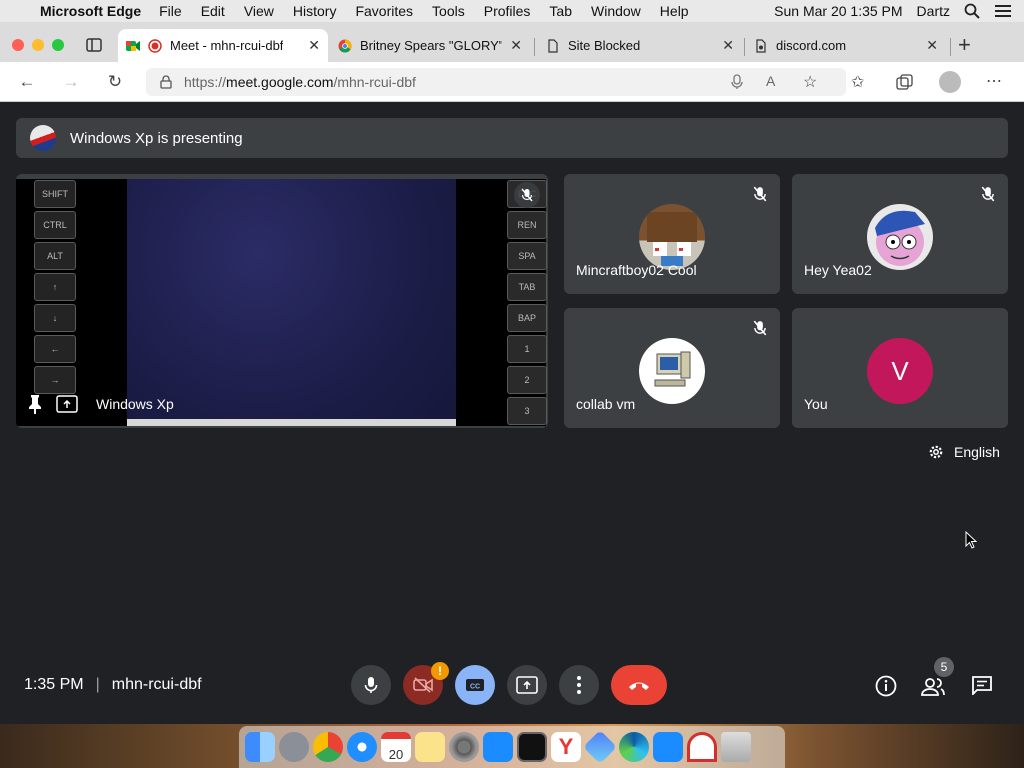 Image resolution: width=1024 pixels, height=768 pixels. I want to click on read-aloud-icon: A, so click(770, 81).